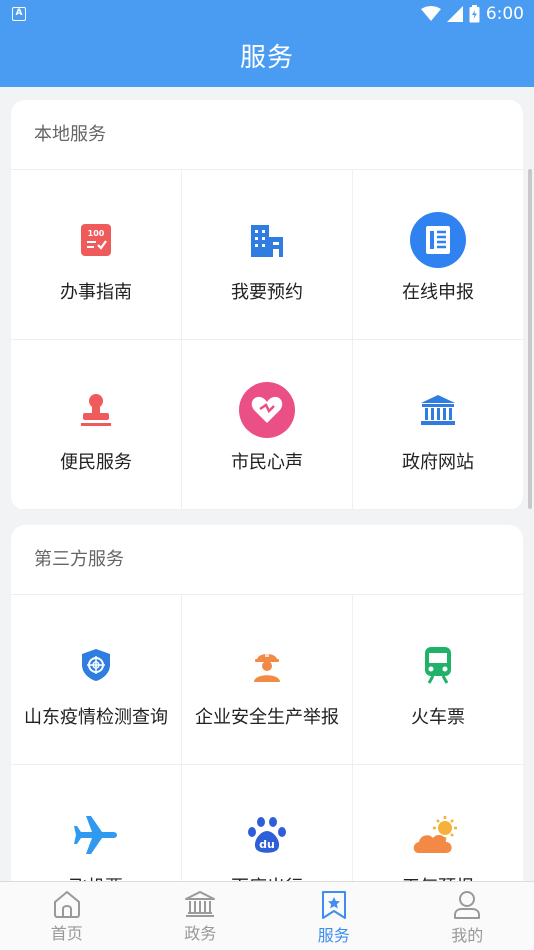  What do you see at coordinates (267, 844) in the screenshot?
I see `svg-text: du` at bounding box center [267, 844].